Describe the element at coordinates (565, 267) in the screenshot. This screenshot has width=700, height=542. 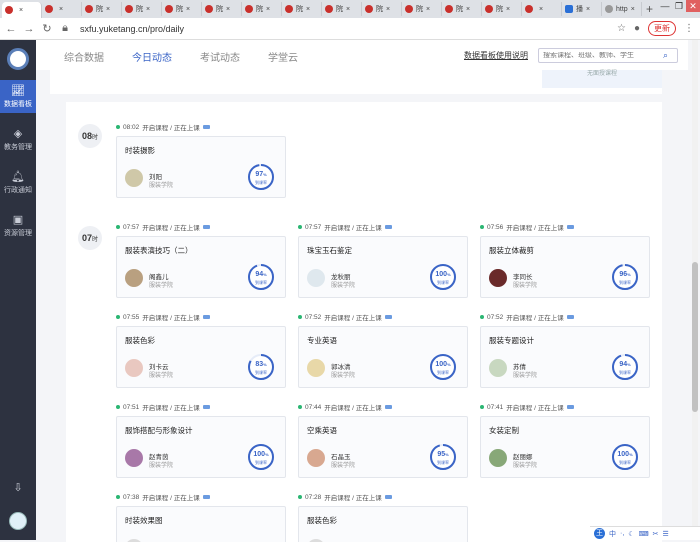
I see `class-card: 服装立体裁剪李同长服装学院96%到课率` at that location.